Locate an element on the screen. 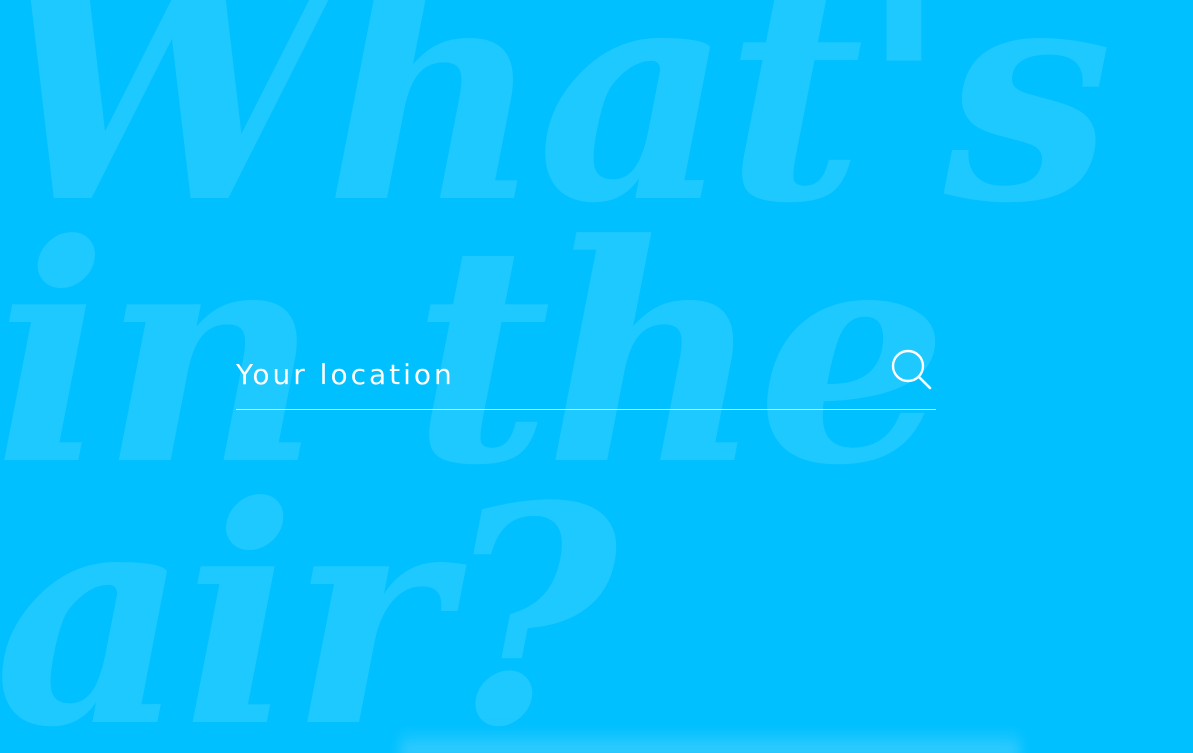 The width and height of the screenshot is (1193, 753). search-button is located at coordinates (911, 369).